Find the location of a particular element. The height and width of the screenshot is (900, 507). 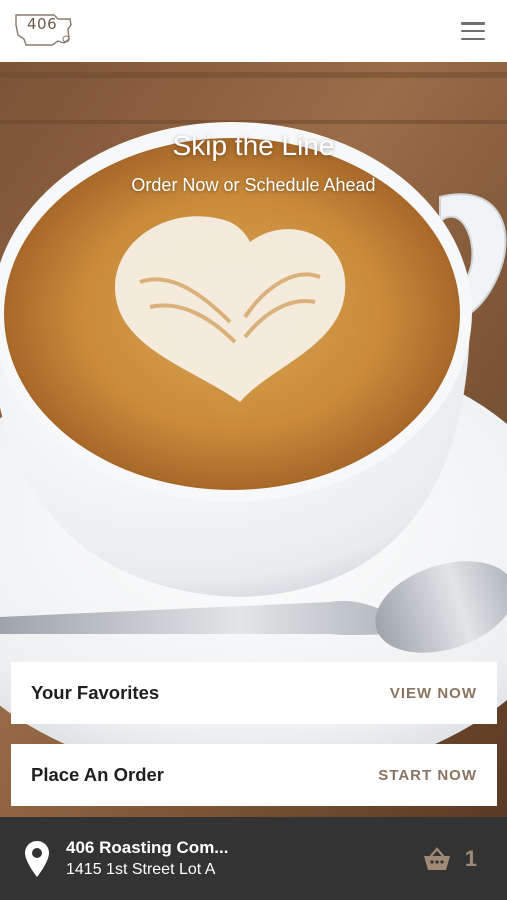

view-now-button: VIEW NOW is located at coordinates (433, 693).